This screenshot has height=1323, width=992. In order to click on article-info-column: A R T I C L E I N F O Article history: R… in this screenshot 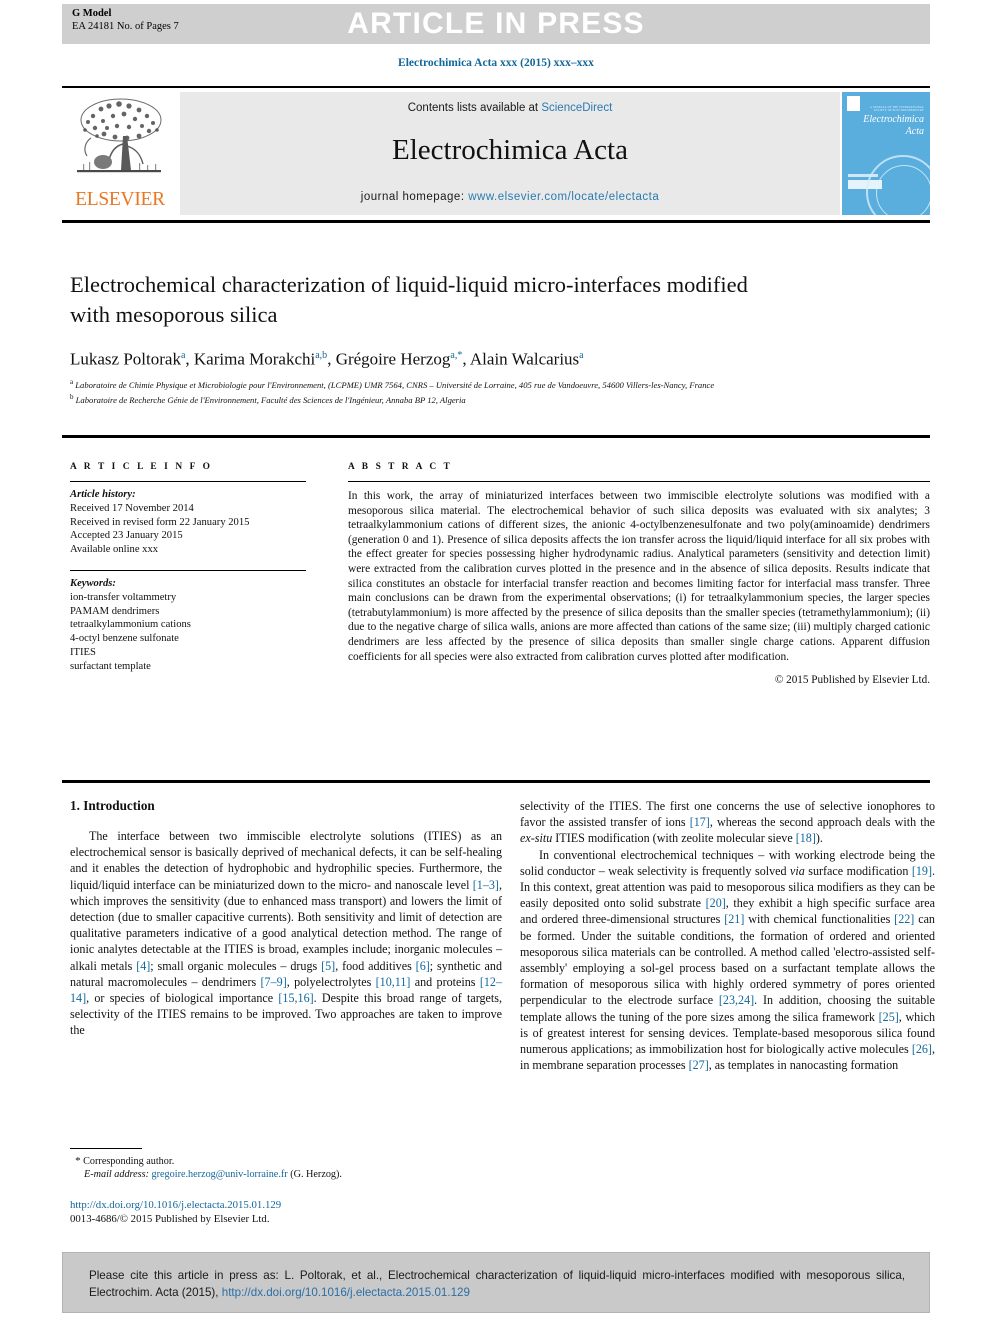, I will do `click(195, 568)`.